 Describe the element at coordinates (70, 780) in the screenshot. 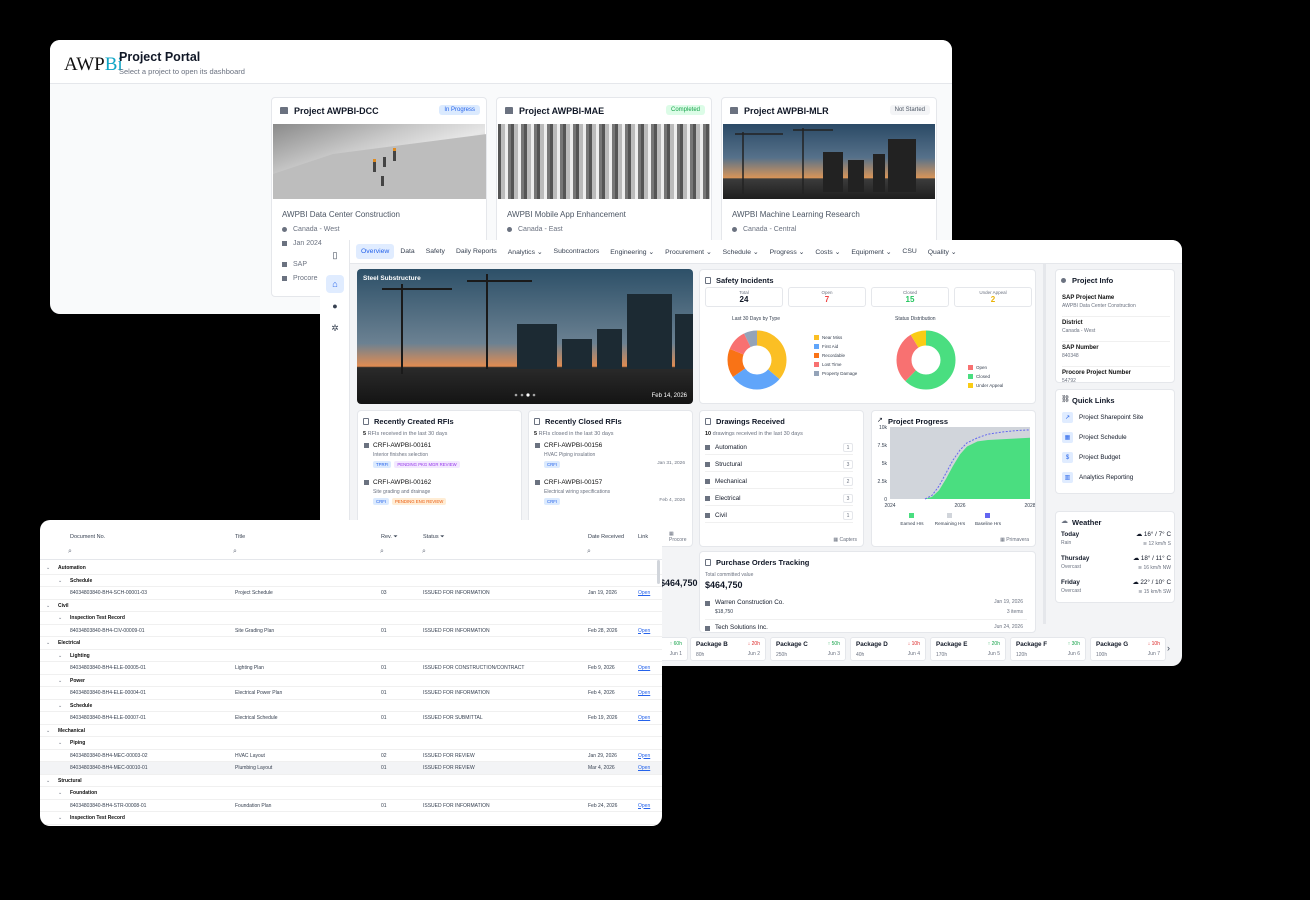

I see `group-label: Structural` at that location.